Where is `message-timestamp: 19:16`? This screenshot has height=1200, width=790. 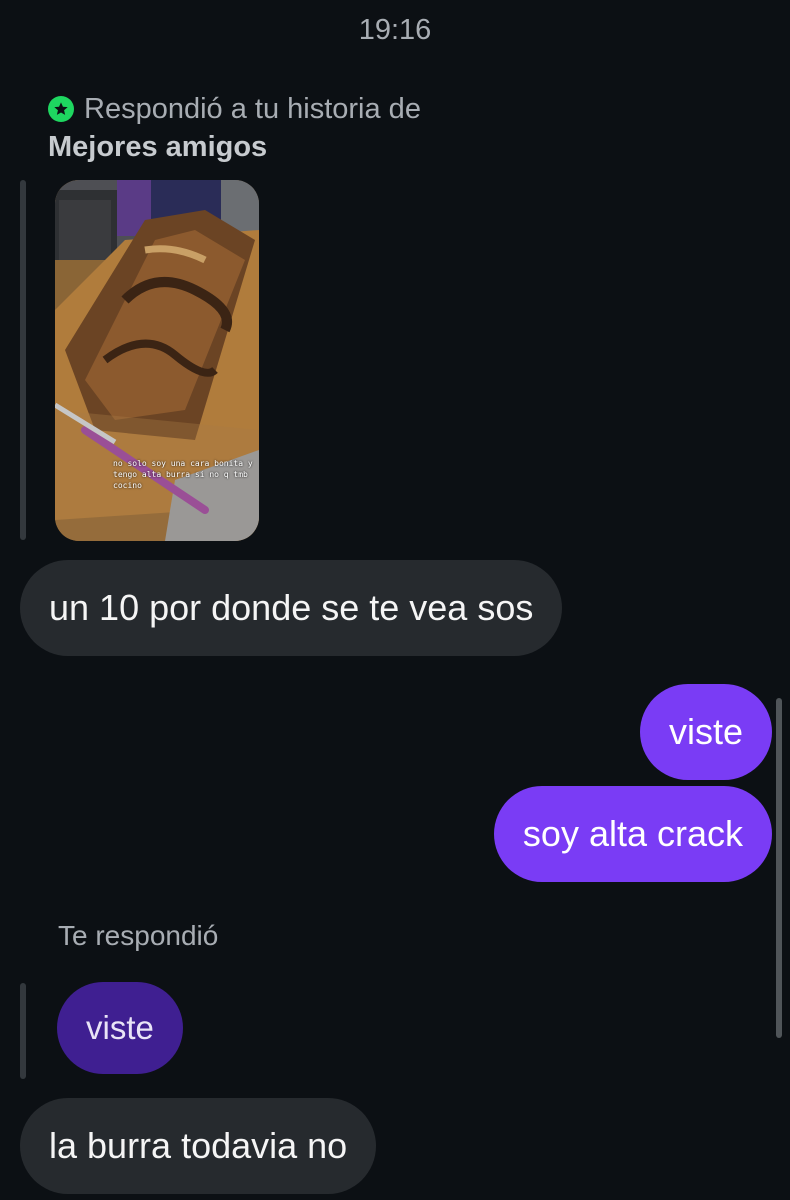
message-timestamp: 19:16 is located at coordinates (395, 30).